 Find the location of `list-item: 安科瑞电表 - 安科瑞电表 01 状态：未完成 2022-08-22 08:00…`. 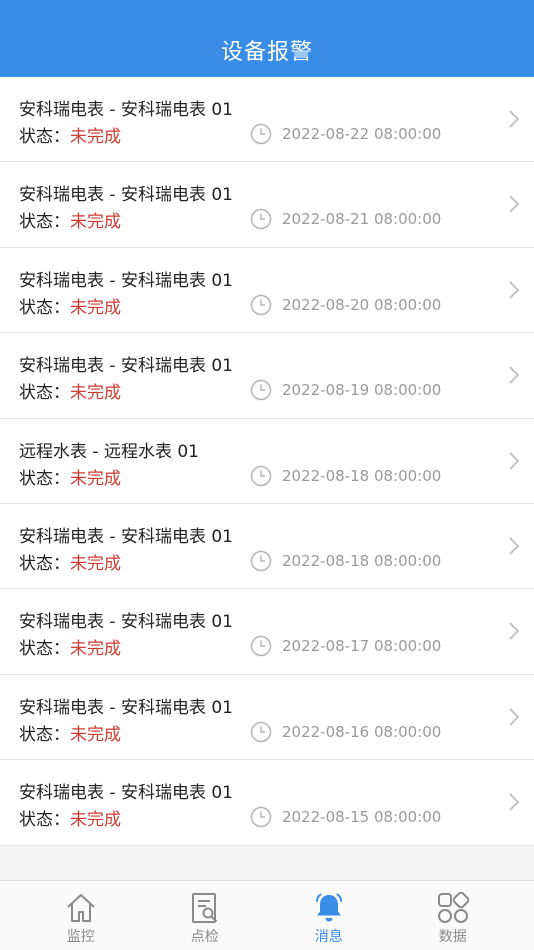

list-item: 安科瑞电表 - 安科瑞电表 01 状态：未完成 2022-08-22 08:00… is located at coordinates (267, 120).